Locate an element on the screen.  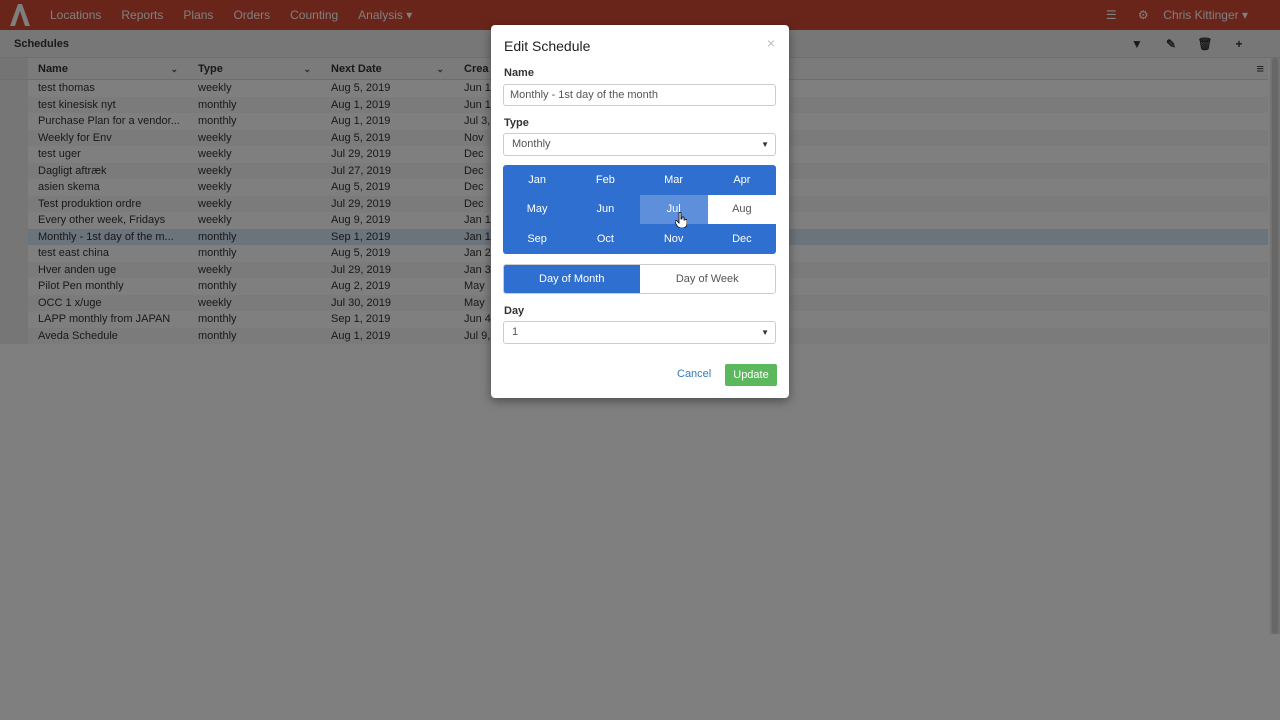
month-feb: Feb is located at coordinates (605, 180).